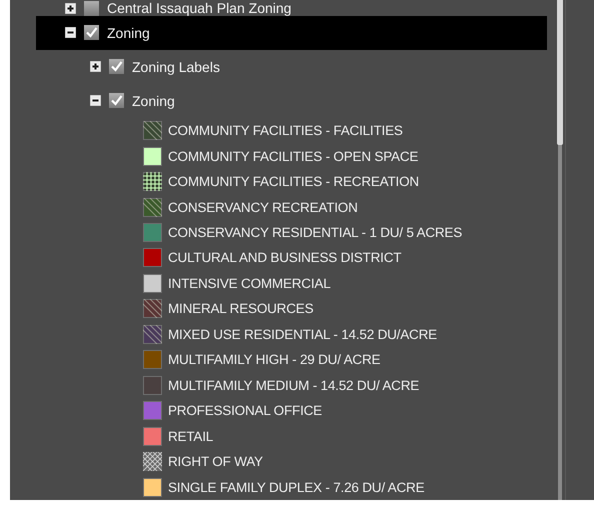  I want to click on legend-label: PROFESSIONAL OFFICE, so click(245, 410).